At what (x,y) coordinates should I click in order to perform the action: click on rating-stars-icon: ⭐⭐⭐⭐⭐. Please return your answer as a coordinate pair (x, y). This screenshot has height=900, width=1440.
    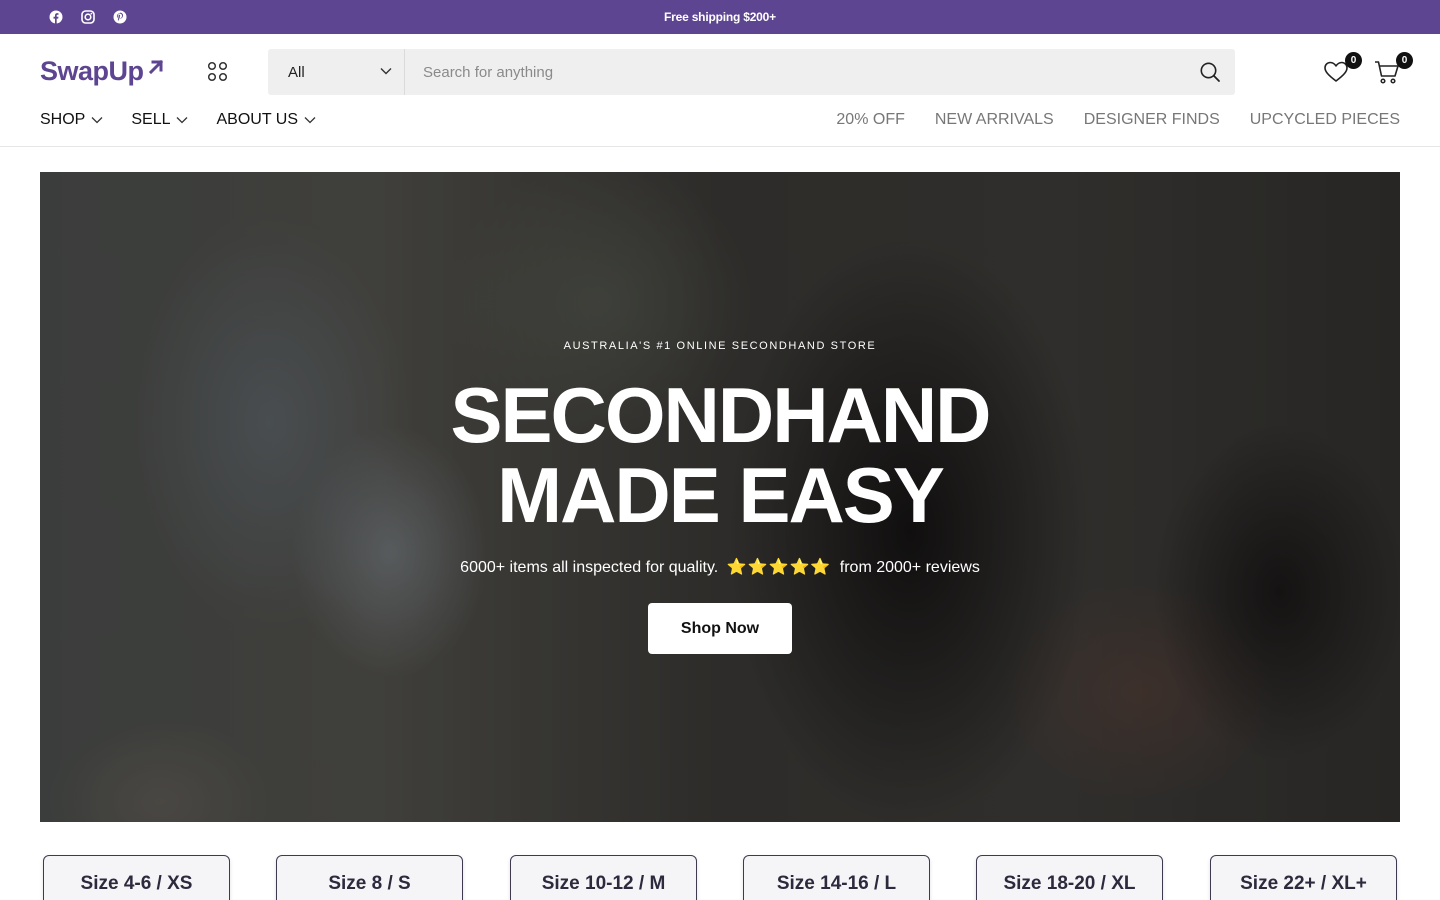
    Looking at the image, I should click on (779, 567).